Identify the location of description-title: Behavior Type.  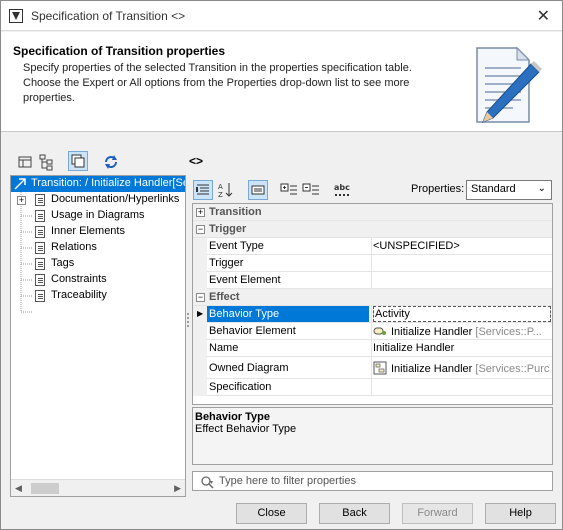
(232, 417).